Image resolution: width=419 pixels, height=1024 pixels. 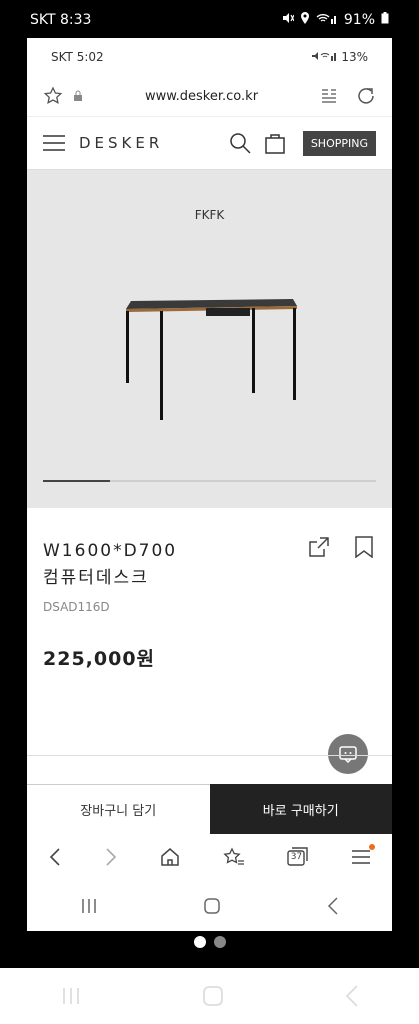 What do you see at coordinates (209, 57) in the screenshot?
I see `inner-status-bar: SKT 5:02 13%` at bounding box center [209, 57].